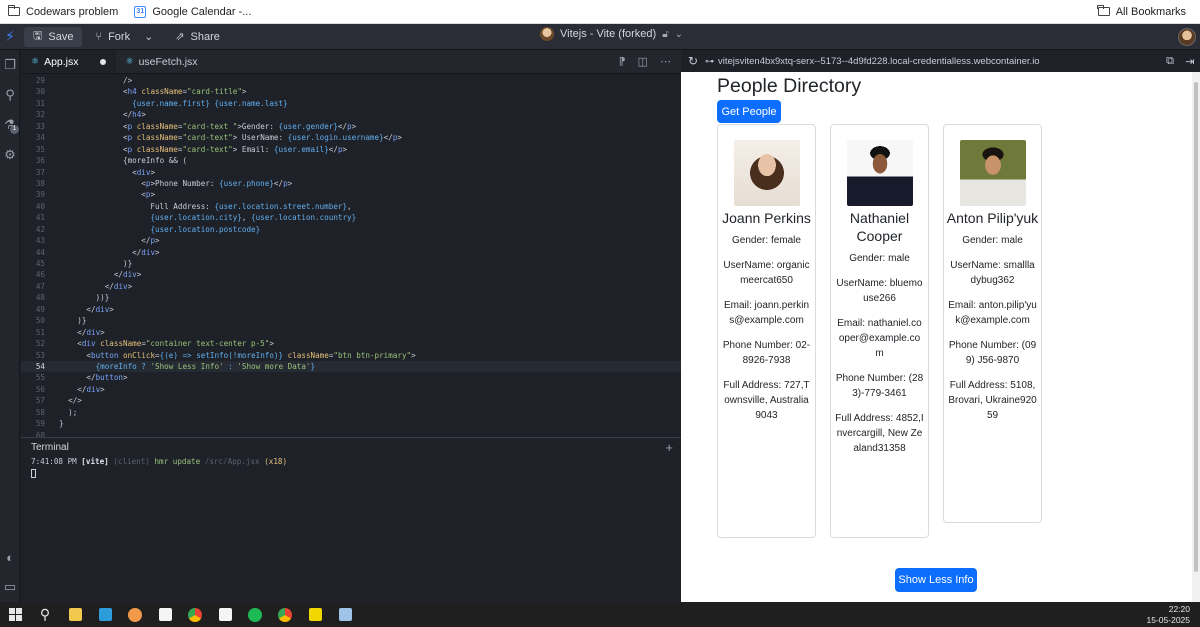 This screenshot has width=1200, height=627. What do you see at coordinates (1196, 327) in the screenshot?
I see `scrollbar-thumb` at bounding box center [1196, 327].